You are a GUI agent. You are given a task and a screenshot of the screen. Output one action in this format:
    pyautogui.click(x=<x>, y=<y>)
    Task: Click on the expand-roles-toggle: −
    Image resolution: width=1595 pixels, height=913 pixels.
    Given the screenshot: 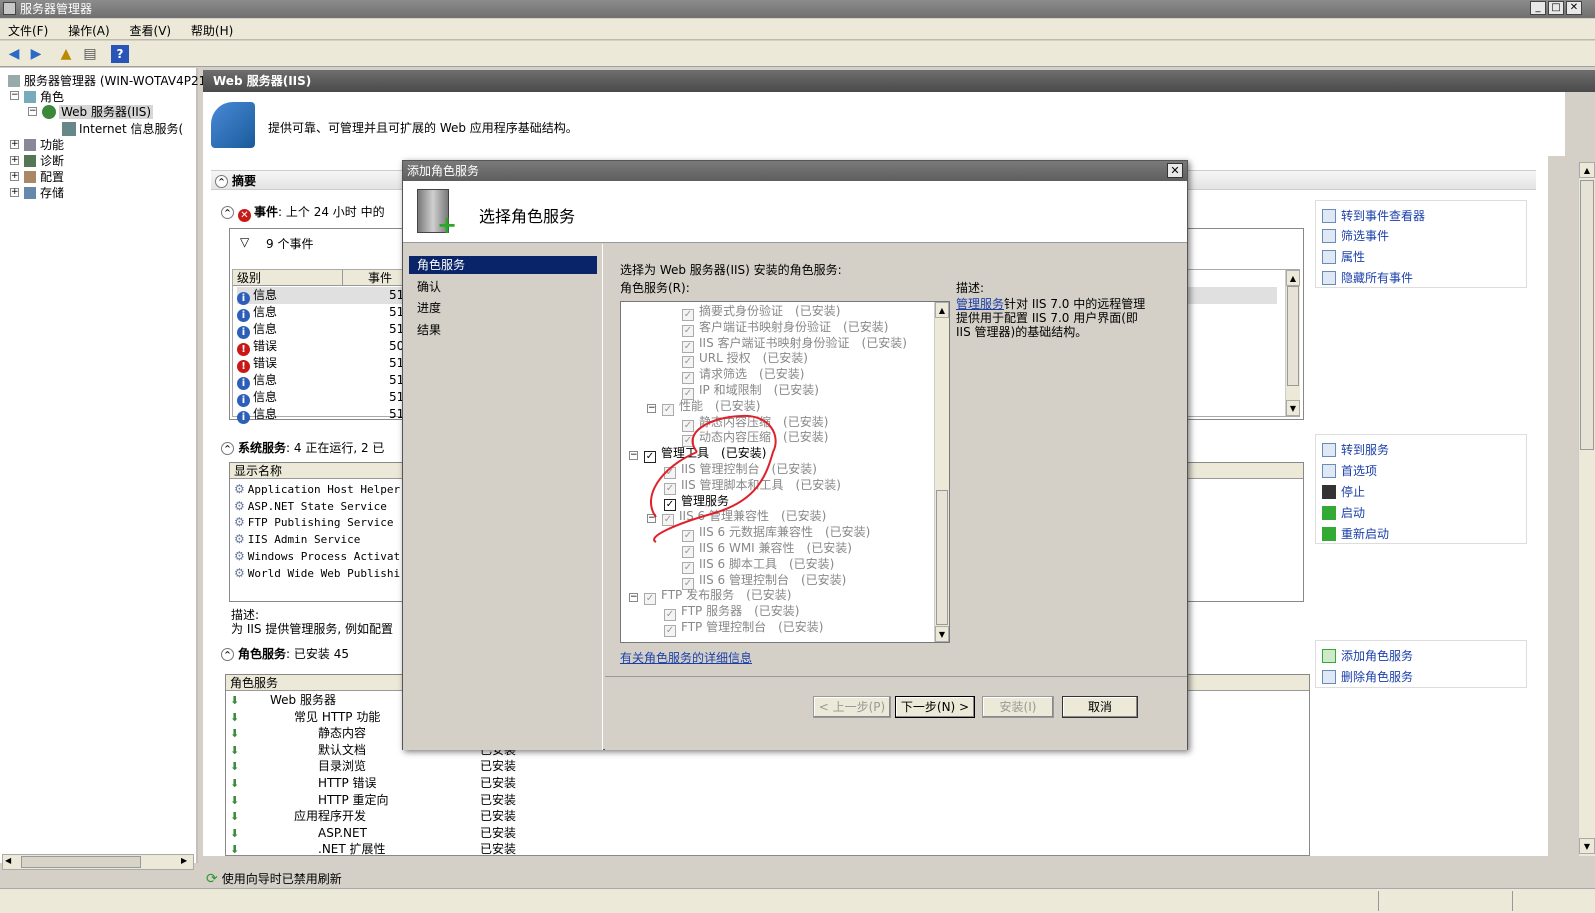 What is the action you would take?
    pyautogui.click(x=14, y=95)
    